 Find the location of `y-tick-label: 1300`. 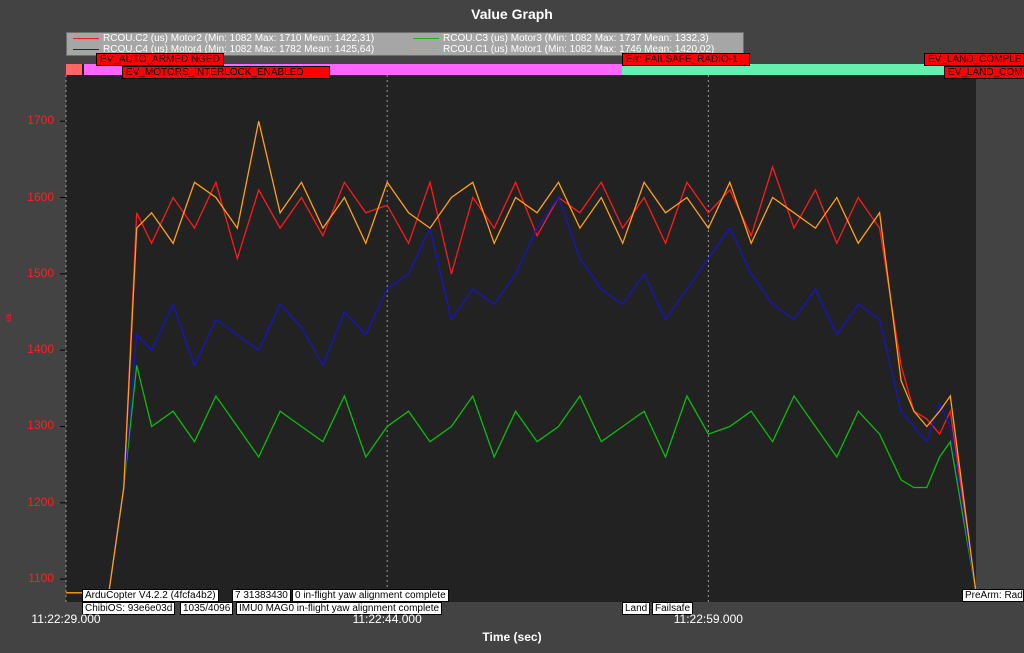

y-tick-label: 1300 is located at coordinates (40, 425).